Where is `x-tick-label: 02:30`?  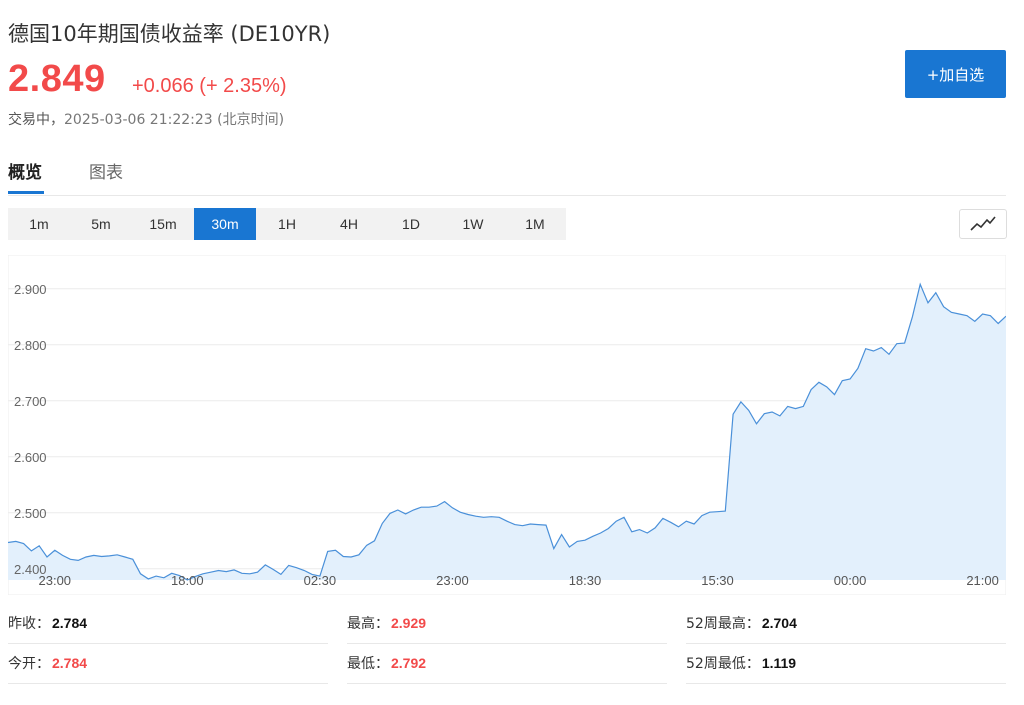 x-tick-label: 02:30 is located at coordinates (320, 580).